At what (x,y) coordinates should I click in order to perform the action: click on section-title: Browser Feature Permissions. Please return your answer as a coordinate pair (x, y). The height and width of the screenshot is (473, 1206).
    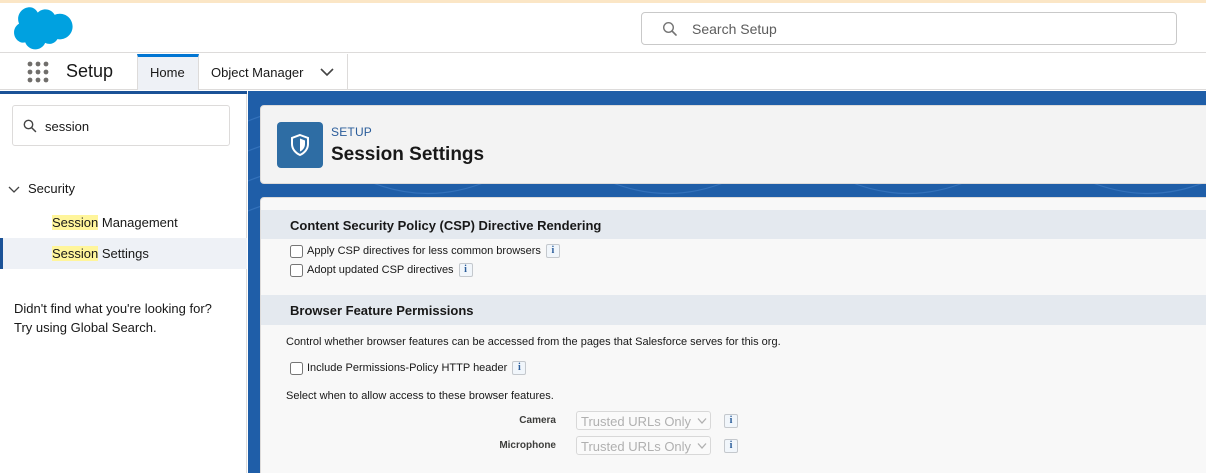
    Looking at the image, I should click on (382, 310).